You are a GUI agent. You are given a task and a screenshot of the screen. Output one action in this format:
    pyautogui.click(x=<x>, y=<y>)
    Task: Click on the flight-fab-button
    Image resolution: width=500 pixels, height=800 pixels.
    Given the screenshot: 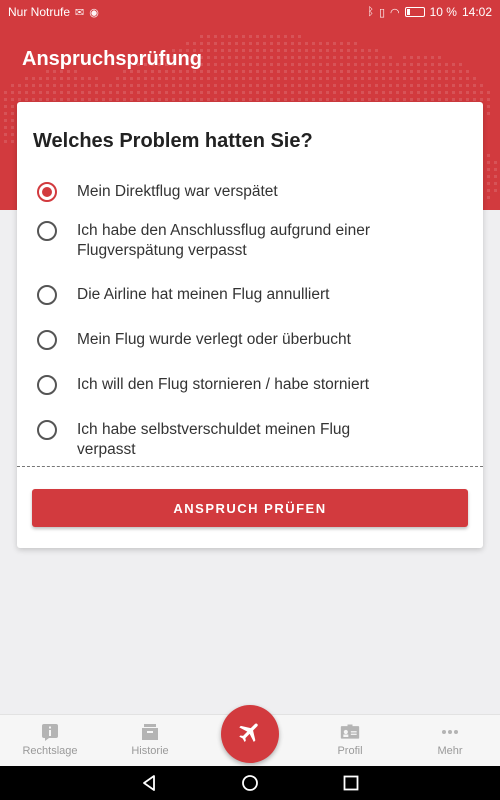 What is the action you would take?
    pyautogui.click(x=250, y=734)
    